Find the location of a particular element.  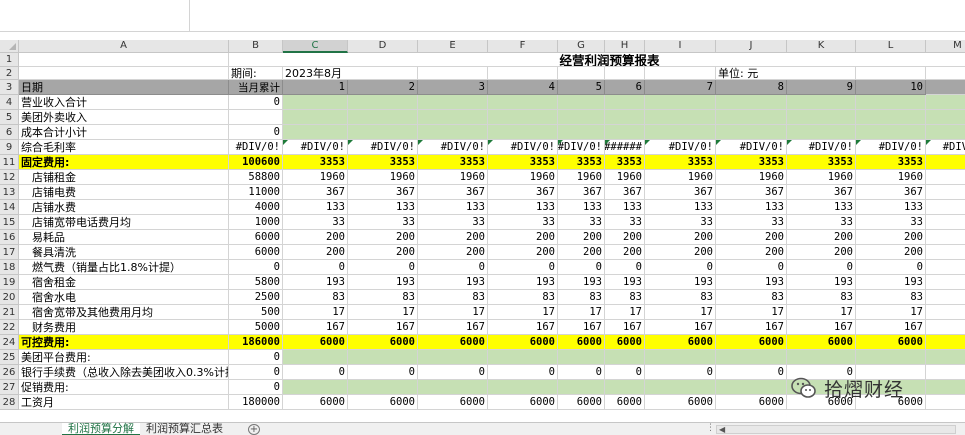

value-cell: 3 is located at coordinates (945, 162).